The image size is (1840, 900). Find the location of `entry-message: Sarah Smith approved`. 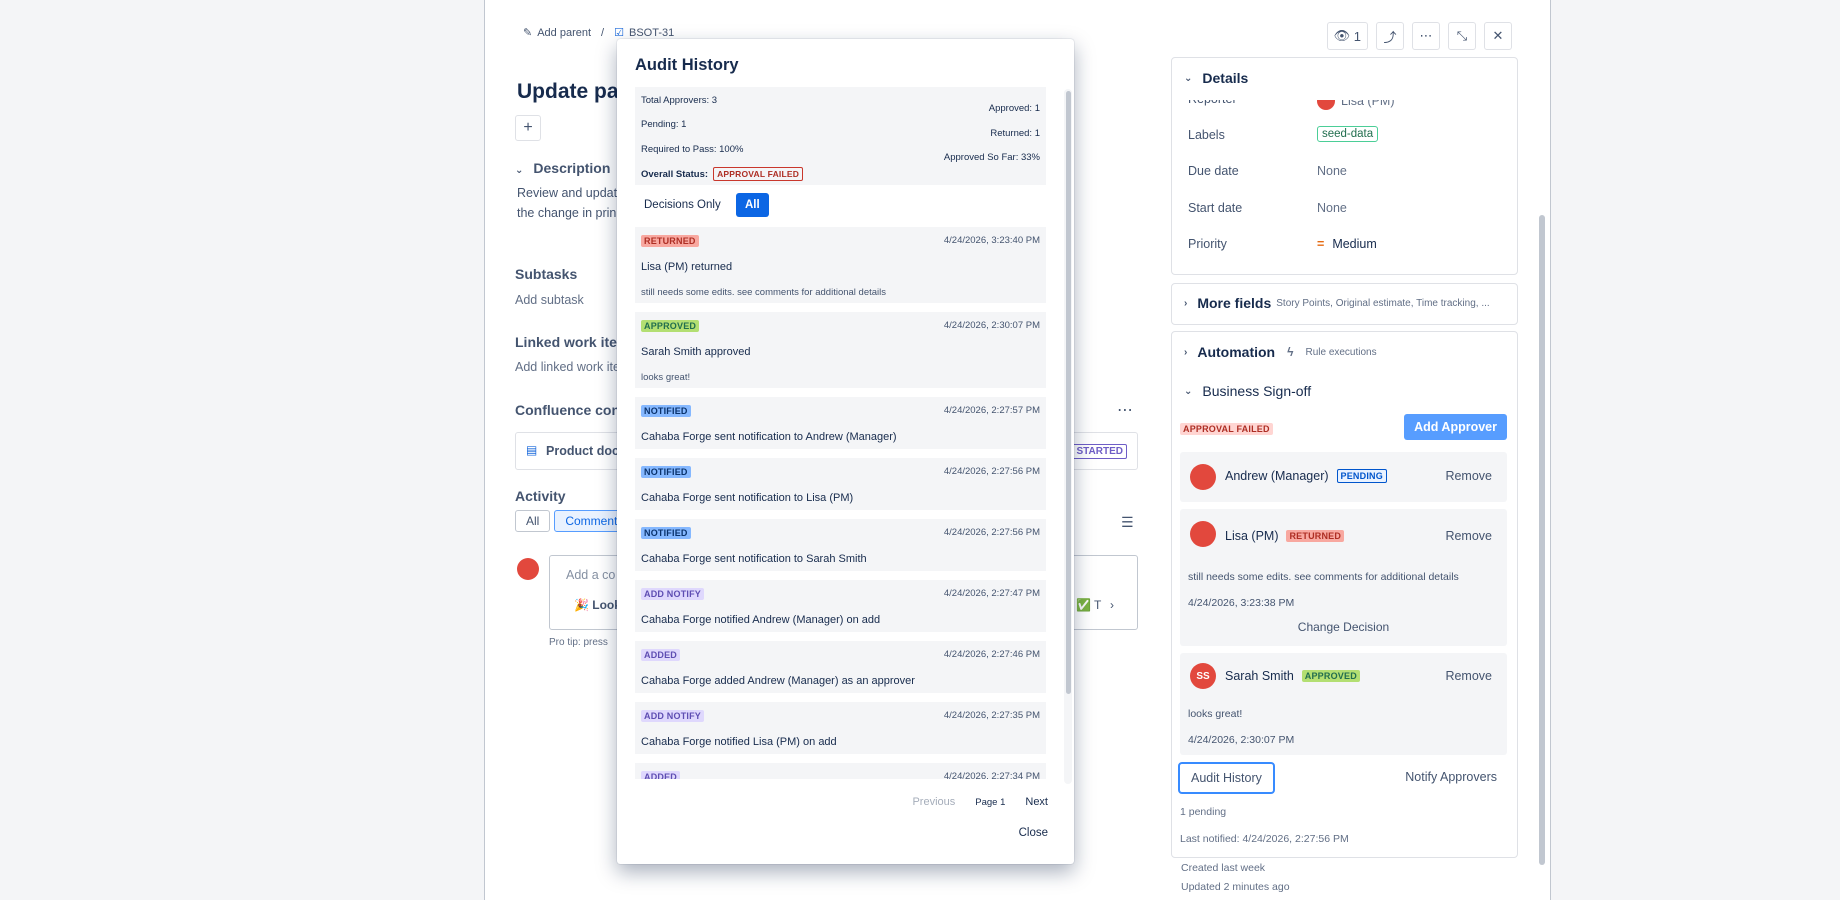

entry-message: Sarah Smith approved is located at coordinates (696, 352).